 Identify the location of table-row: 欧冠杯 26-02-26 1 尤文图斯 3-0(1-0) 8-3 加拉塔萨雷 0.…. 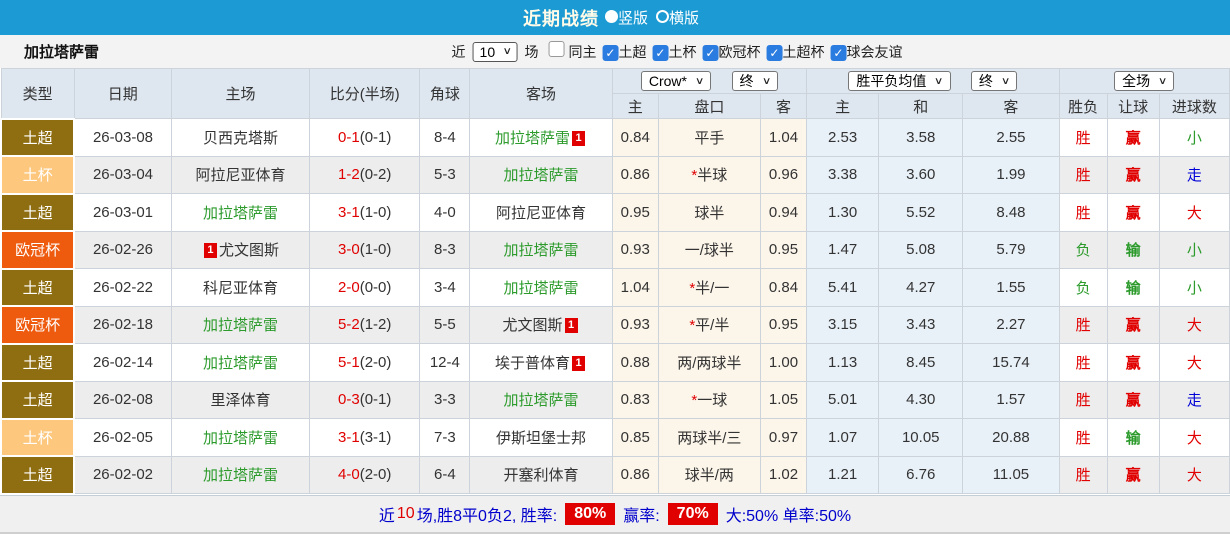
(615, 250).